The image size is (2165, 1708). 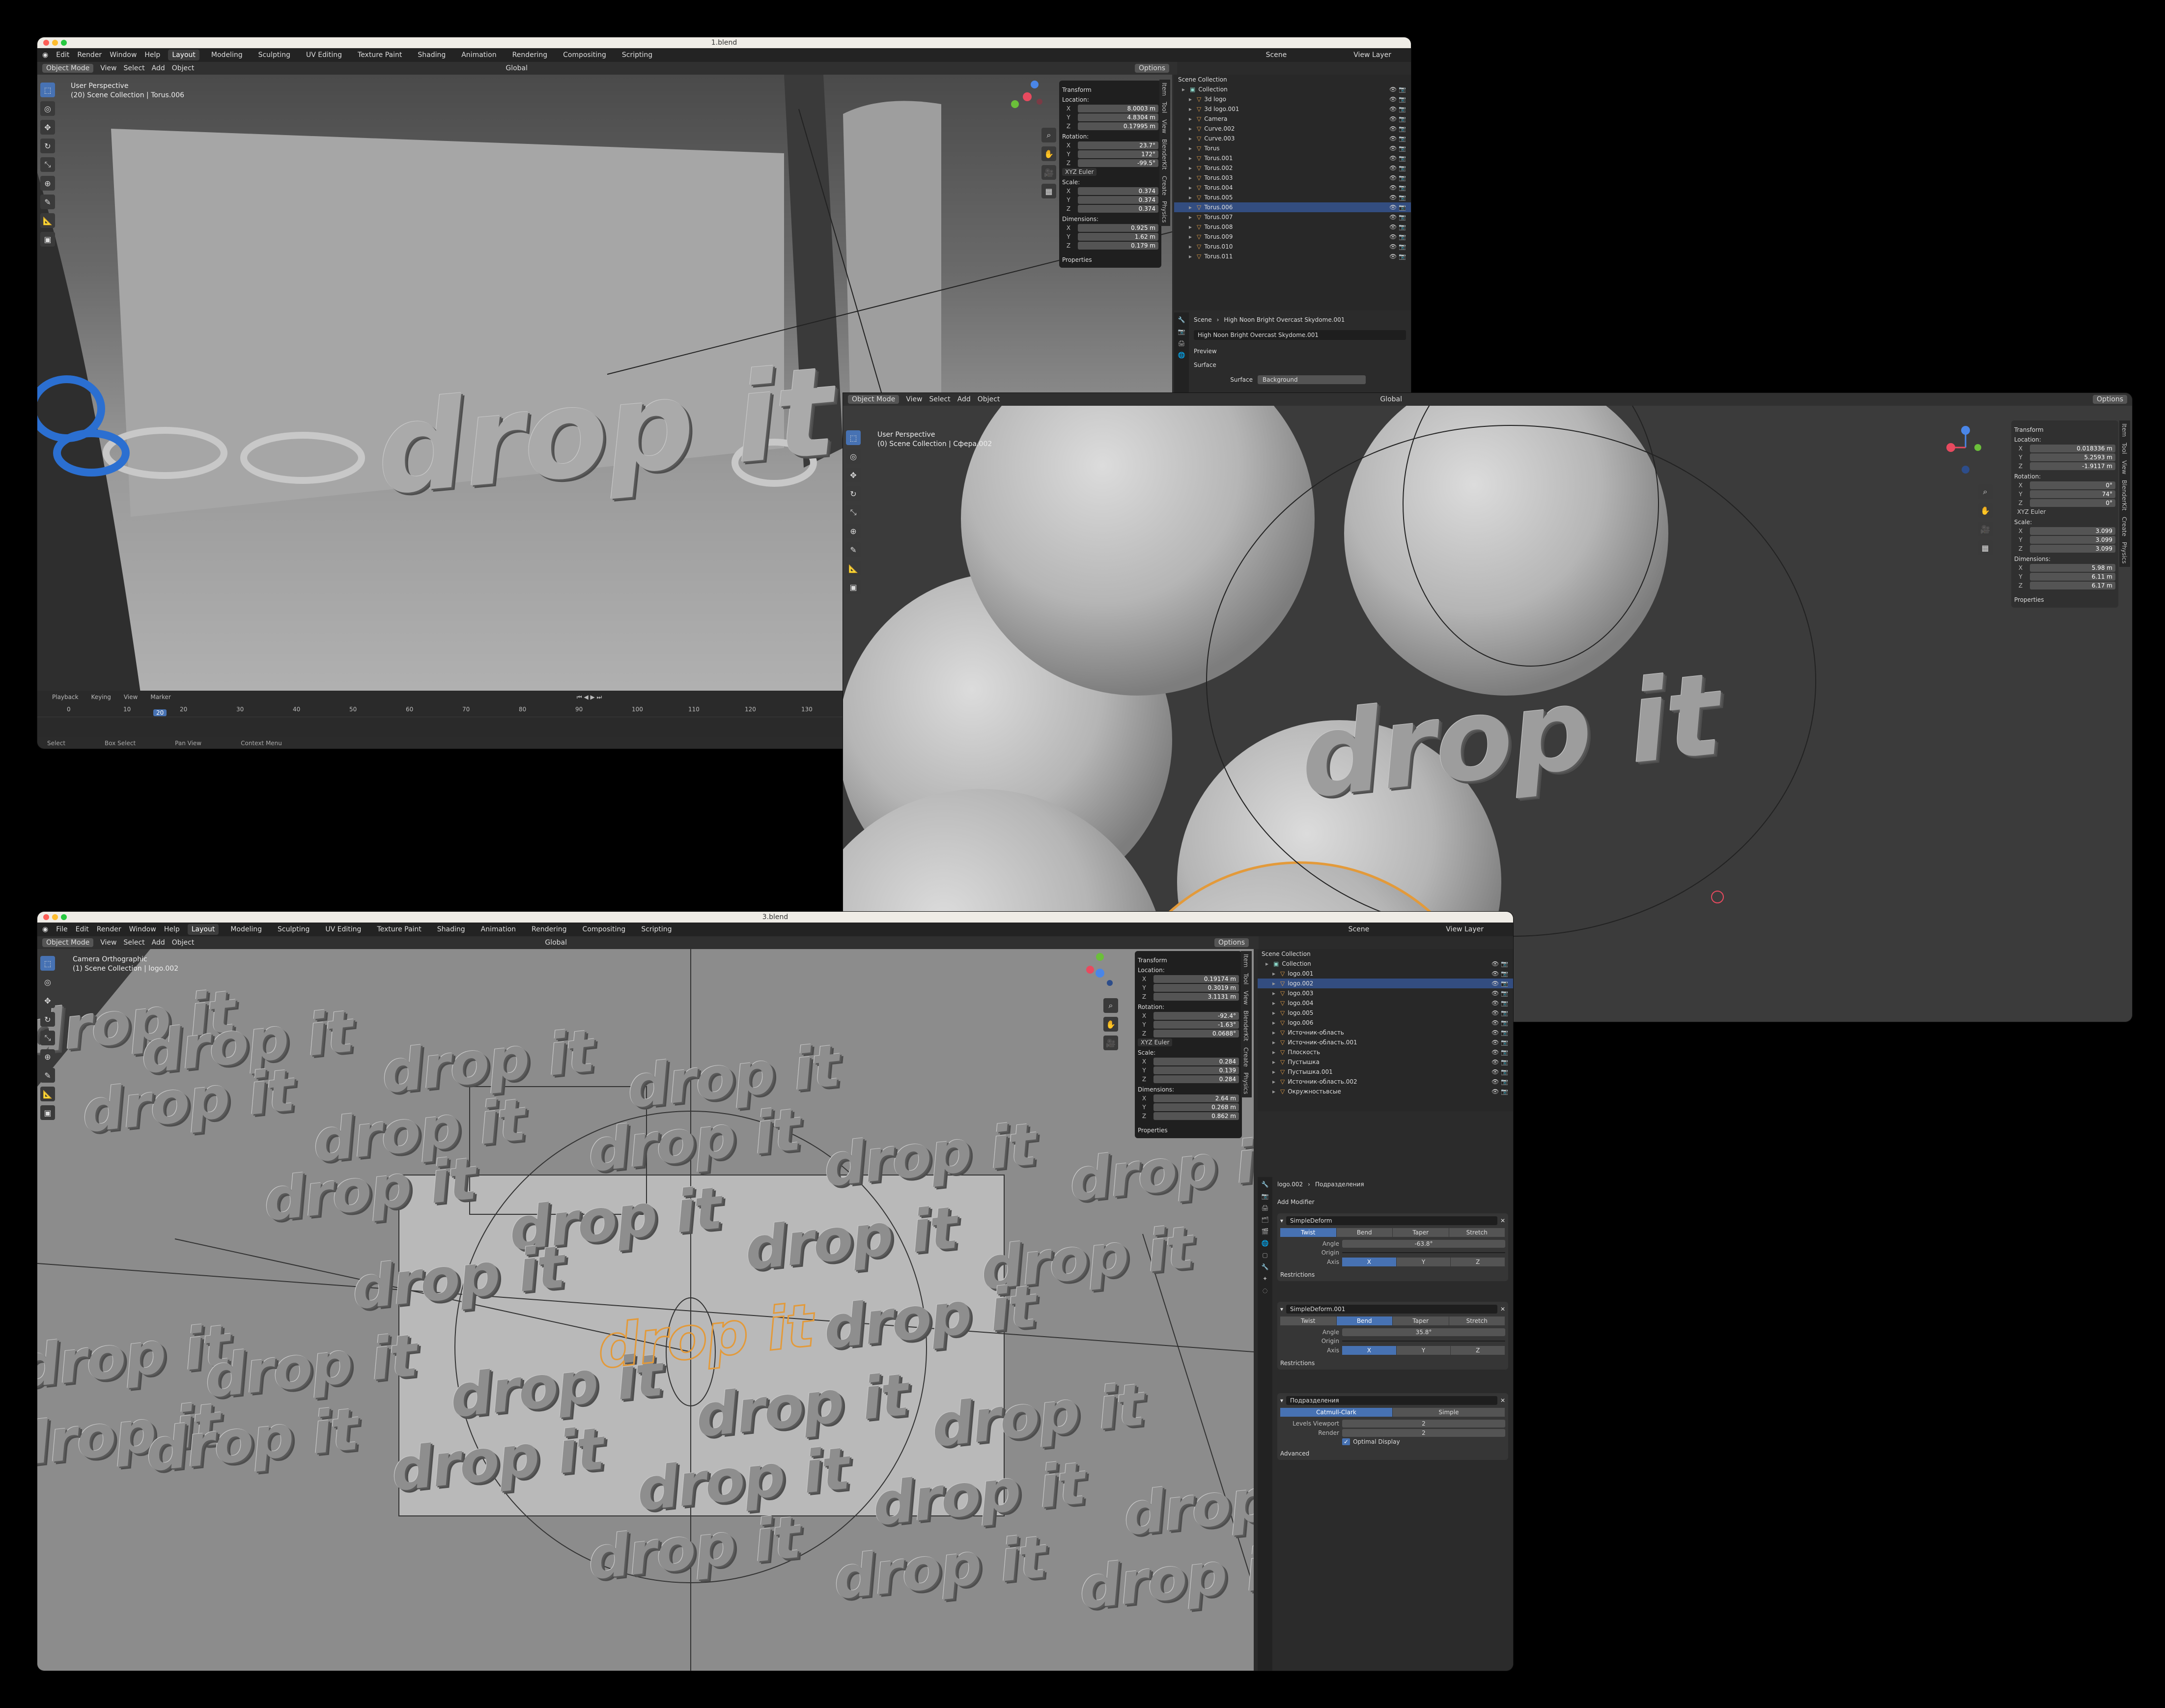 What do you see at coordinates (853, 493) in the screenshot?
I see `rotate-tool-icon: ↻` at bounding box center [853, 493].